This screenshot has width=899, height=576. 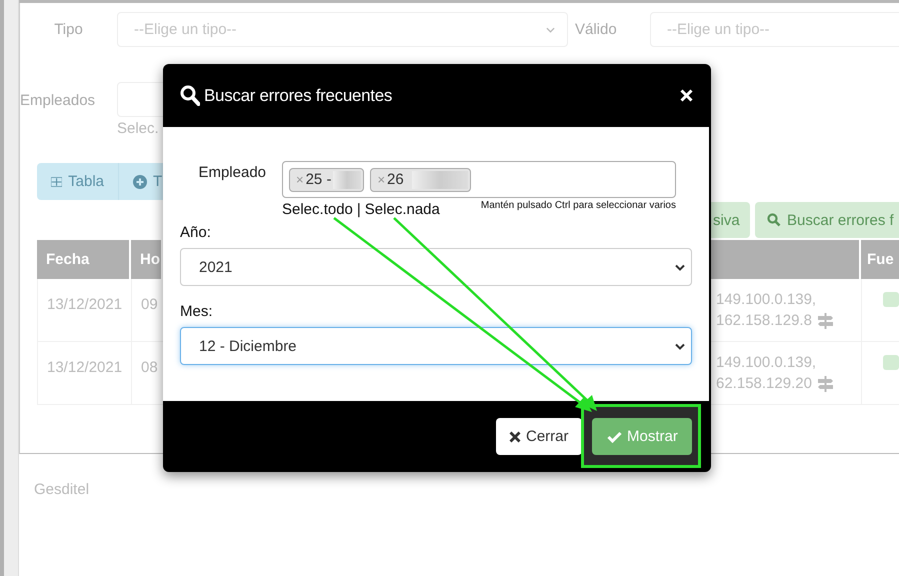 I want to click on field-label: Año:, so click(x=196, y=232).